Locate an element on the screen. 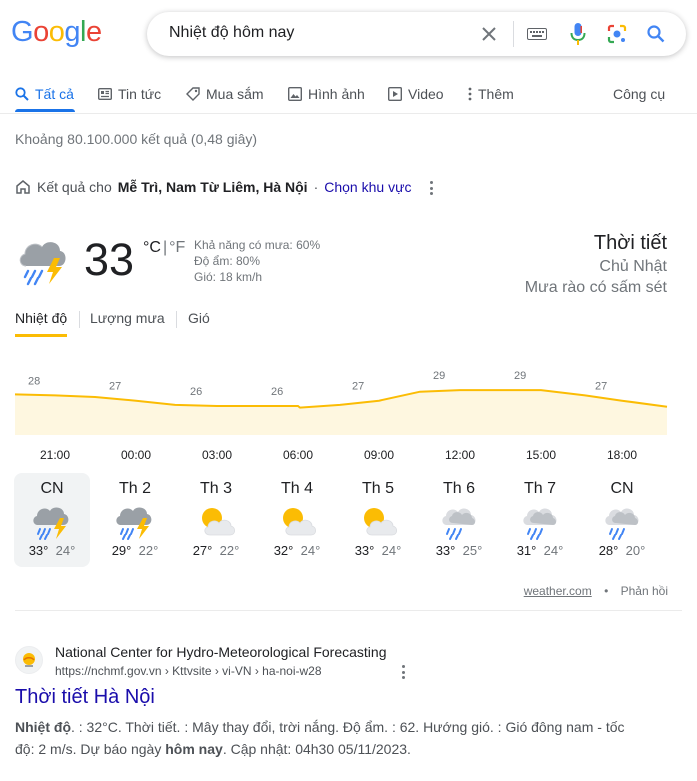 The height and width of the screenshot is (781, 697). thunderstorm-icon is located at coordinates (135, 521).